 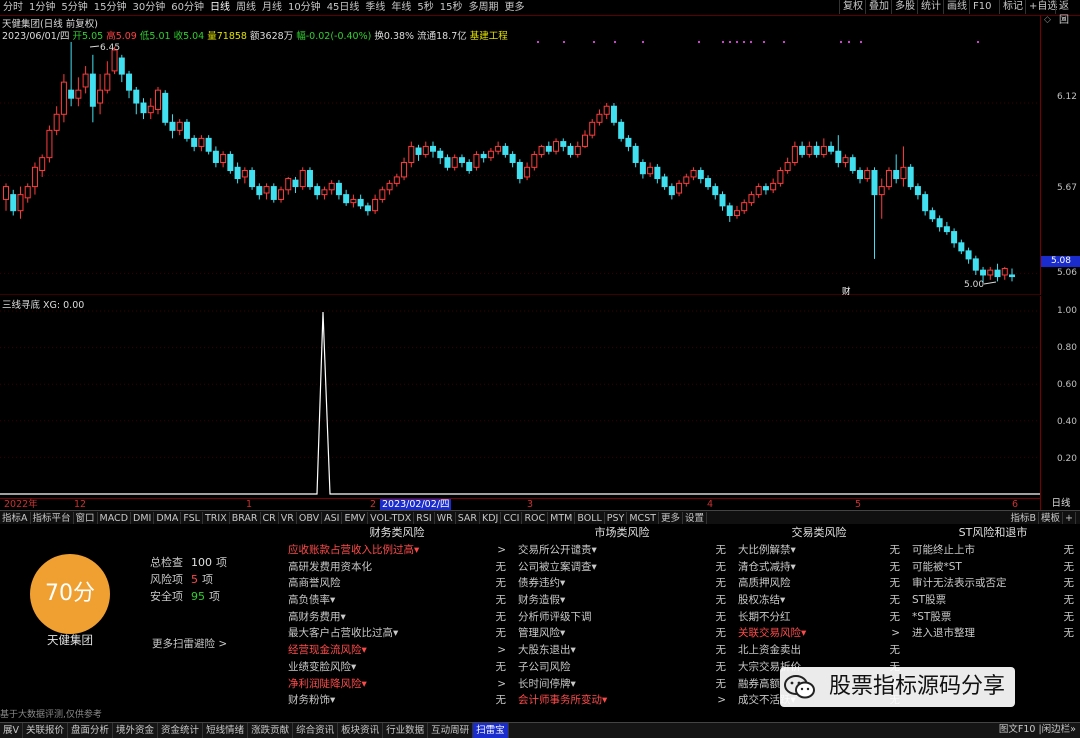 What do you see at coordinates (819, 650) in the screenshot?
I see `risk-item: 北上资金卖出 无` at bounding box center [819, 650].